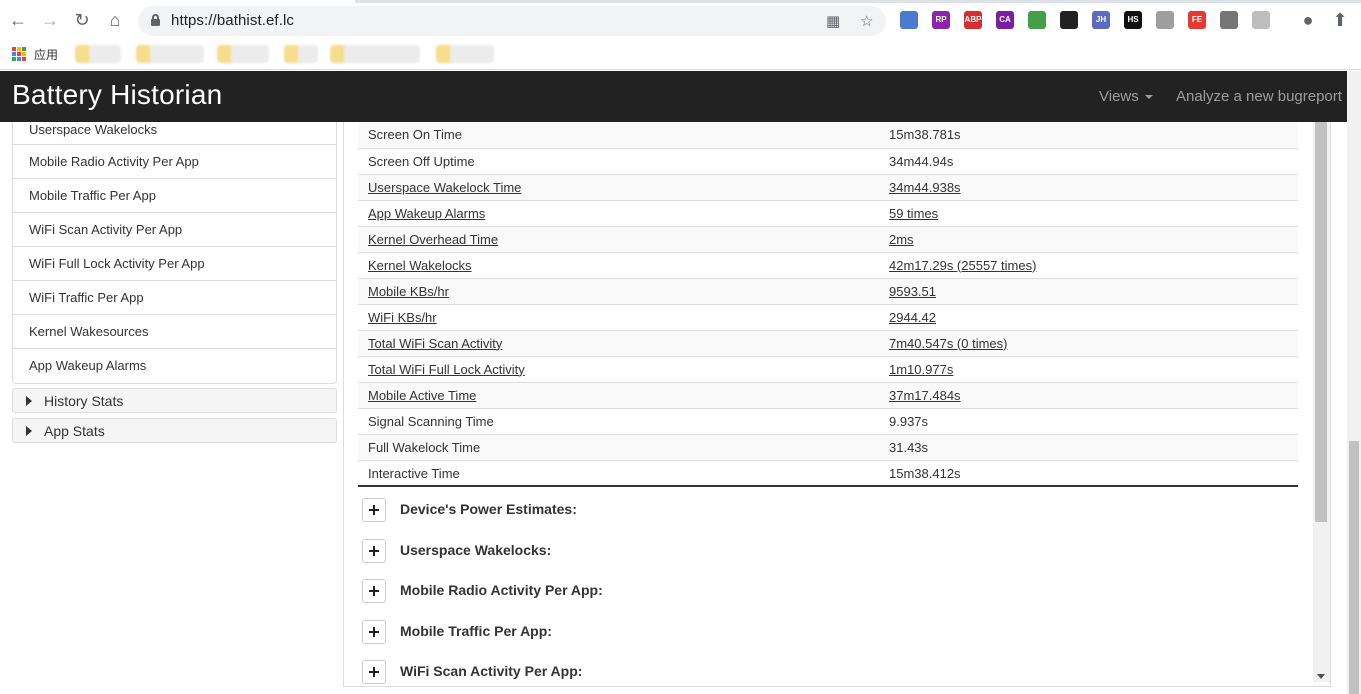  What do you see at coordinates (50, 20) in the screenshot?
I see `forward-icon: →` at bounding box center [50, 20].